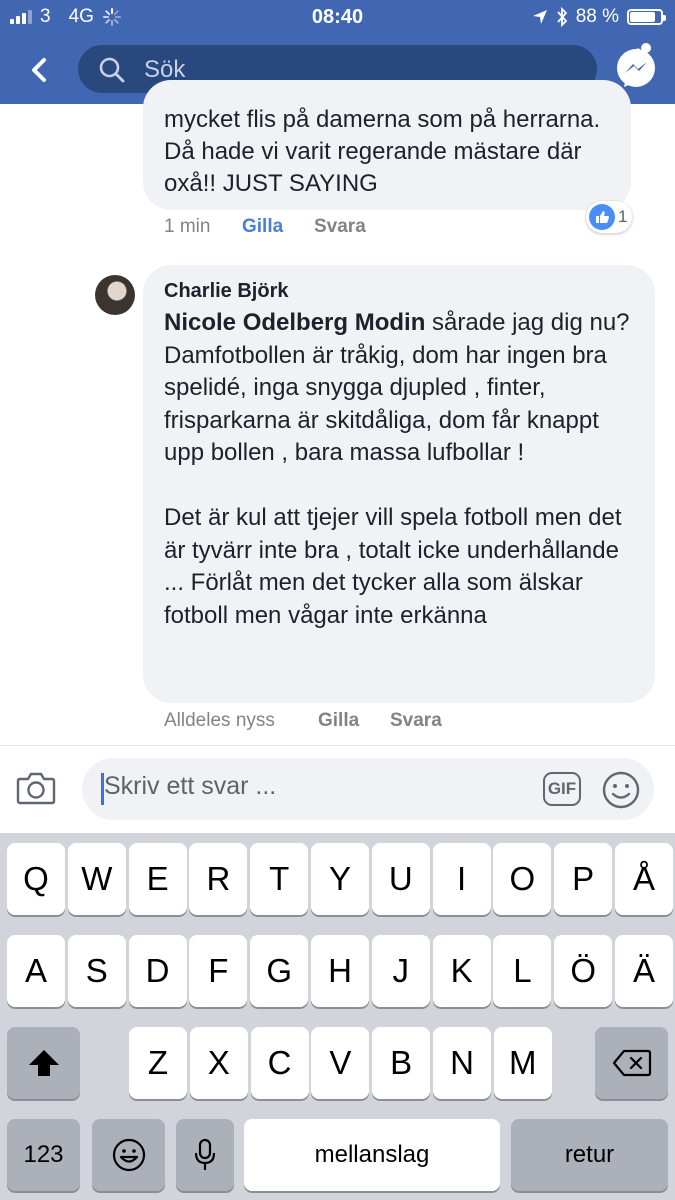 The height and width of the screenshot is (1200, 675). Describe the element at coordinates (36, 788) in the screenshot. I see `camera-icon` at that location.